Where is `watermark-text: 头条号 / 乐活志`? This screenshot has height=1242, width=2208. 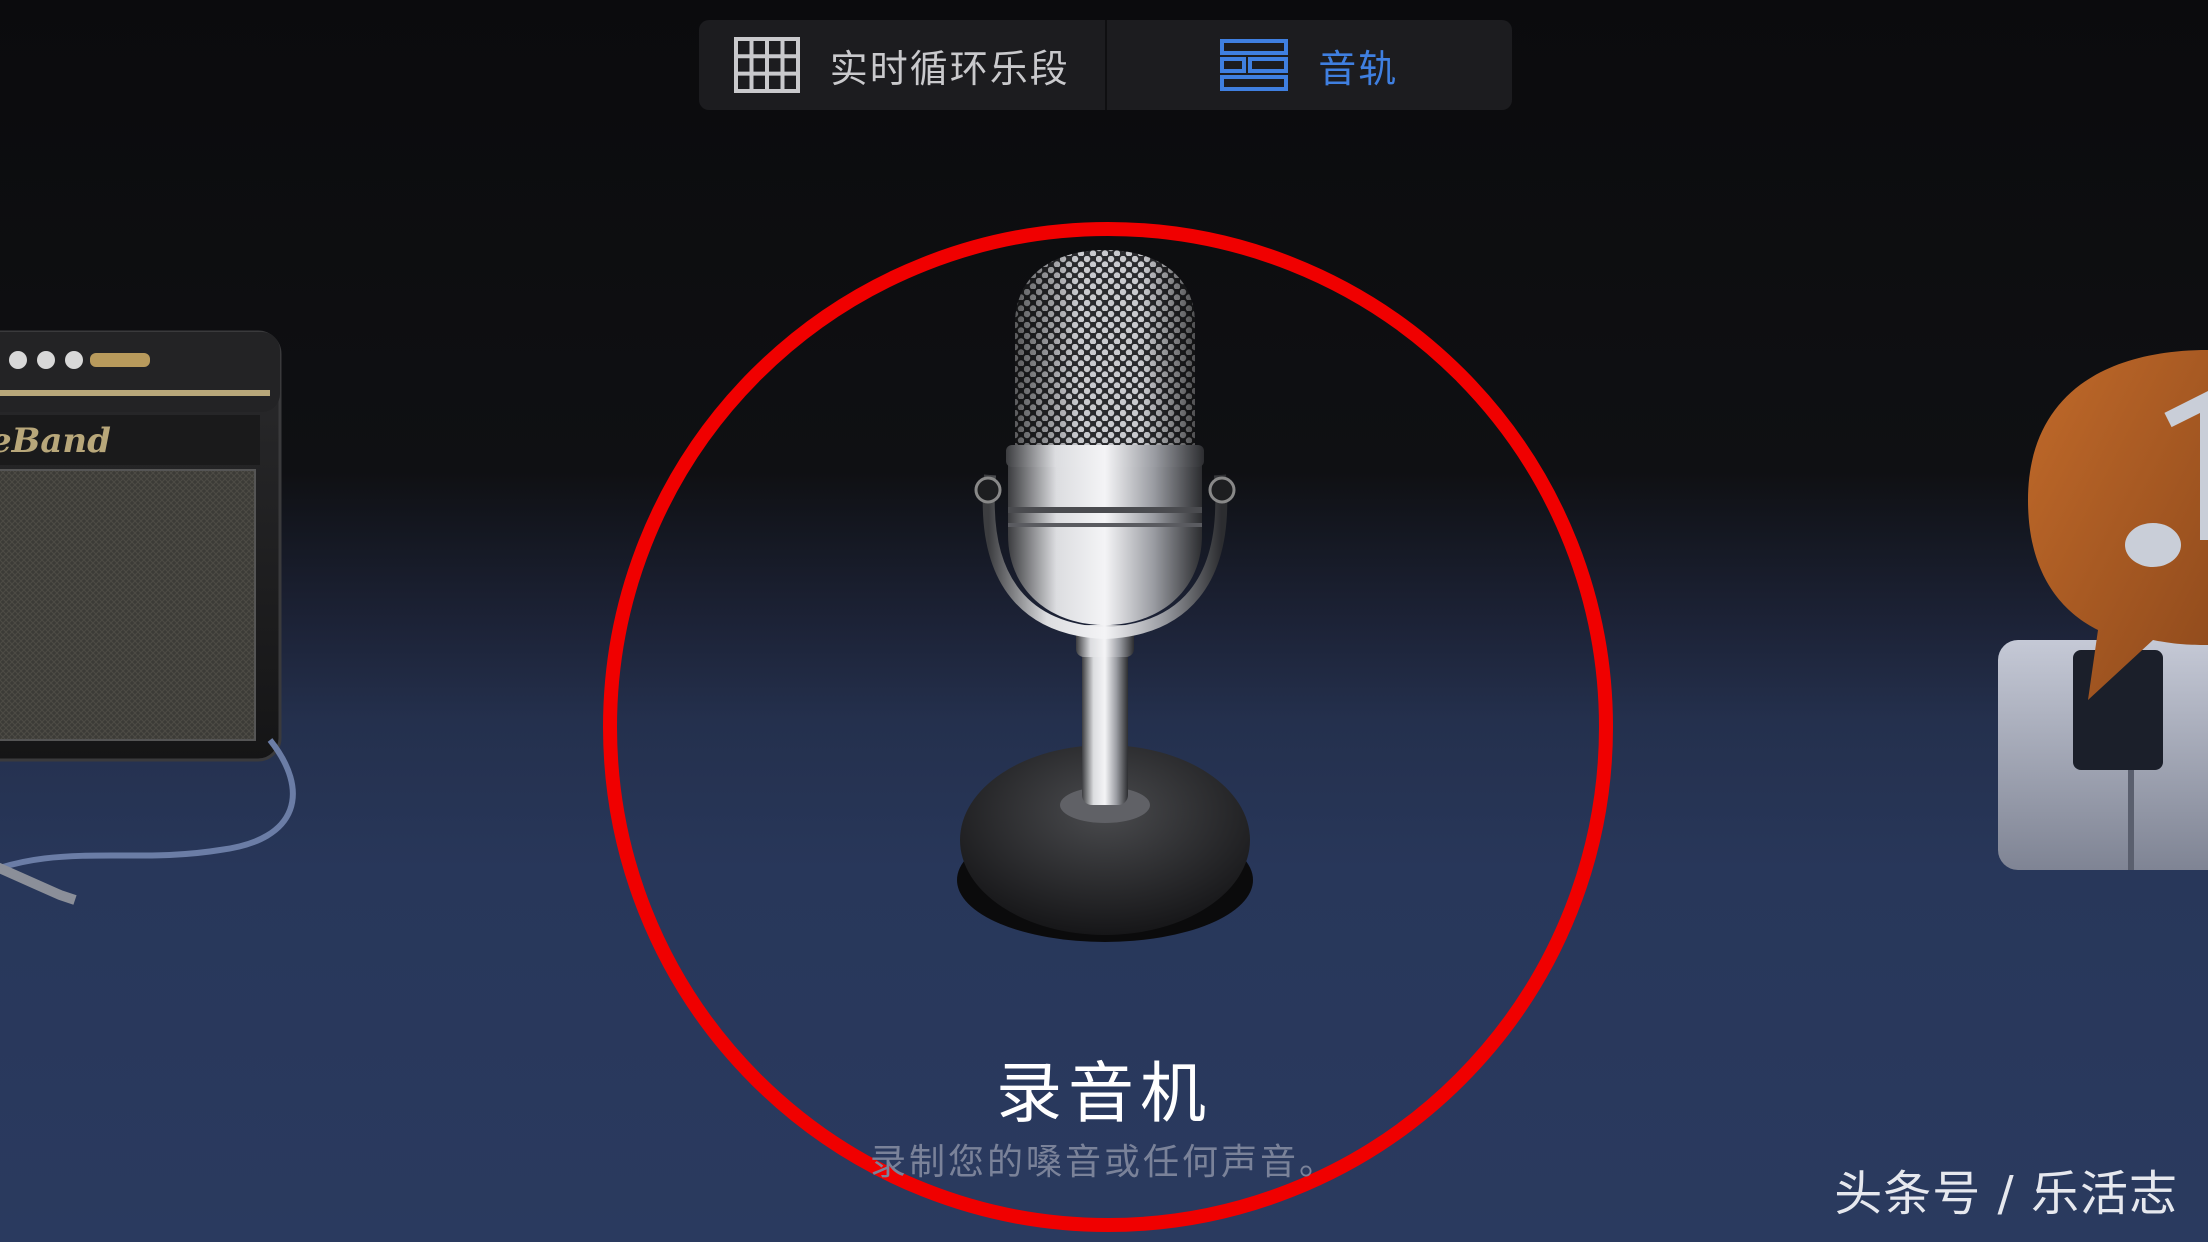
watermark-text: 头条号 / 乐活志 is located at coordinates (2006, 1194).